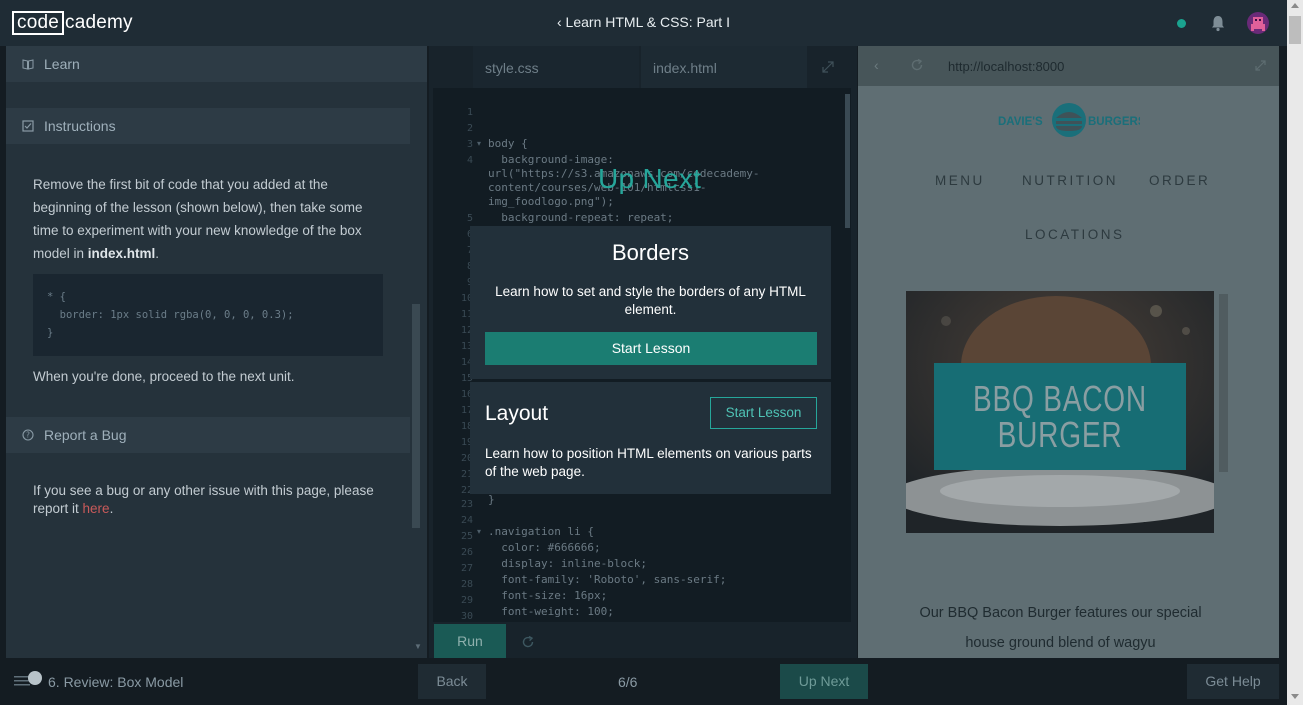 Image resolution: width=1303 pixels, height=705 pixels. Describe the element at coordinates (548, 595) in the screenshot. I see `code-line: font-size: 16px;` at that location.